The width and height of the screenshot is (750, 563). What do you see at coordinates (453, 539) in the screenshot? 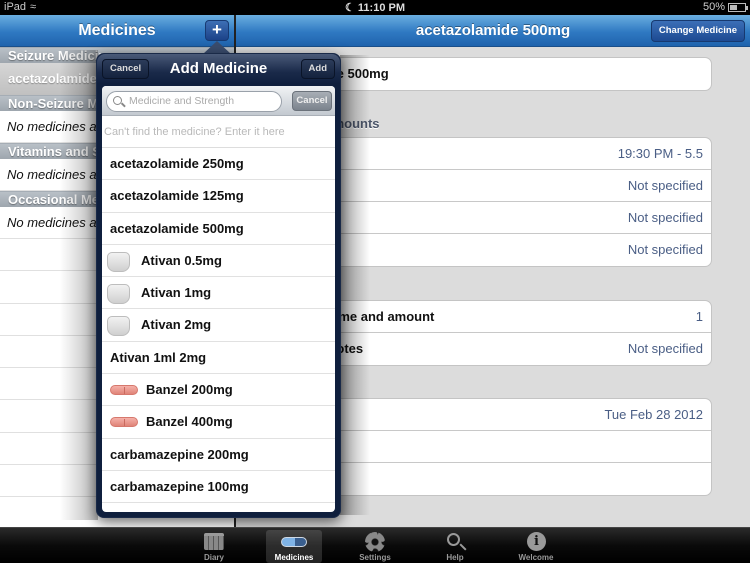
I see `magnifier-icon` at bounding box center [453, 539].